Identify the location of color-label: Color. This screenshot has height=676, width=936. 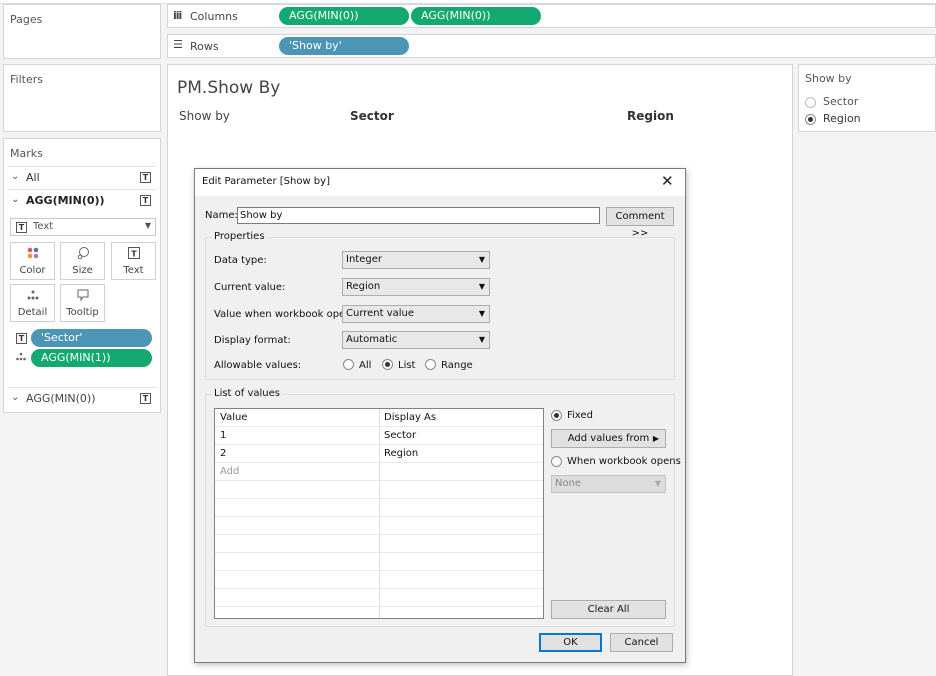
(32, 270).